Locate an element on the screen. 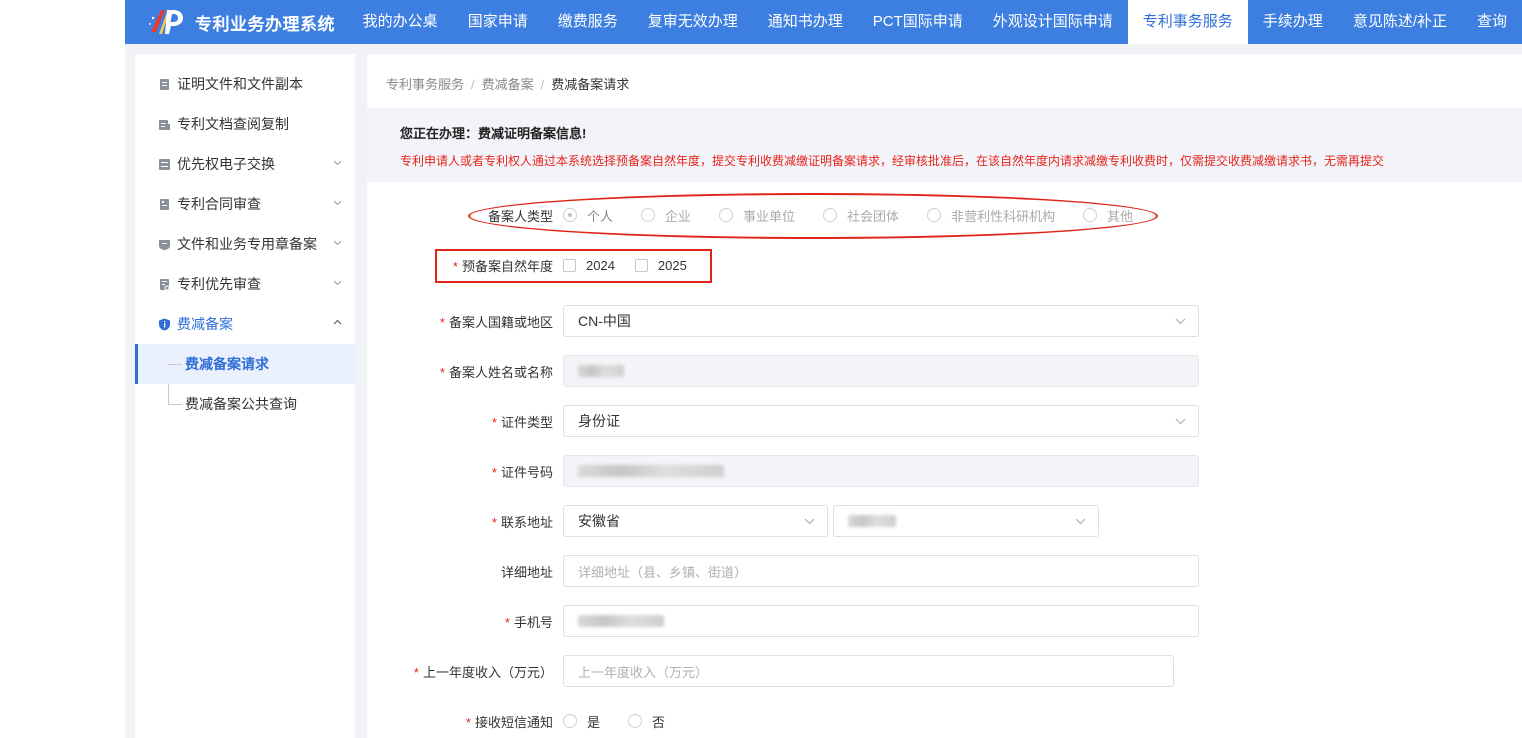 The width and height of the screenshot is (1522, 738). form-row-nationality: * 备案人国籍或地区 CN-中国 is located at coordinates (783, 321).